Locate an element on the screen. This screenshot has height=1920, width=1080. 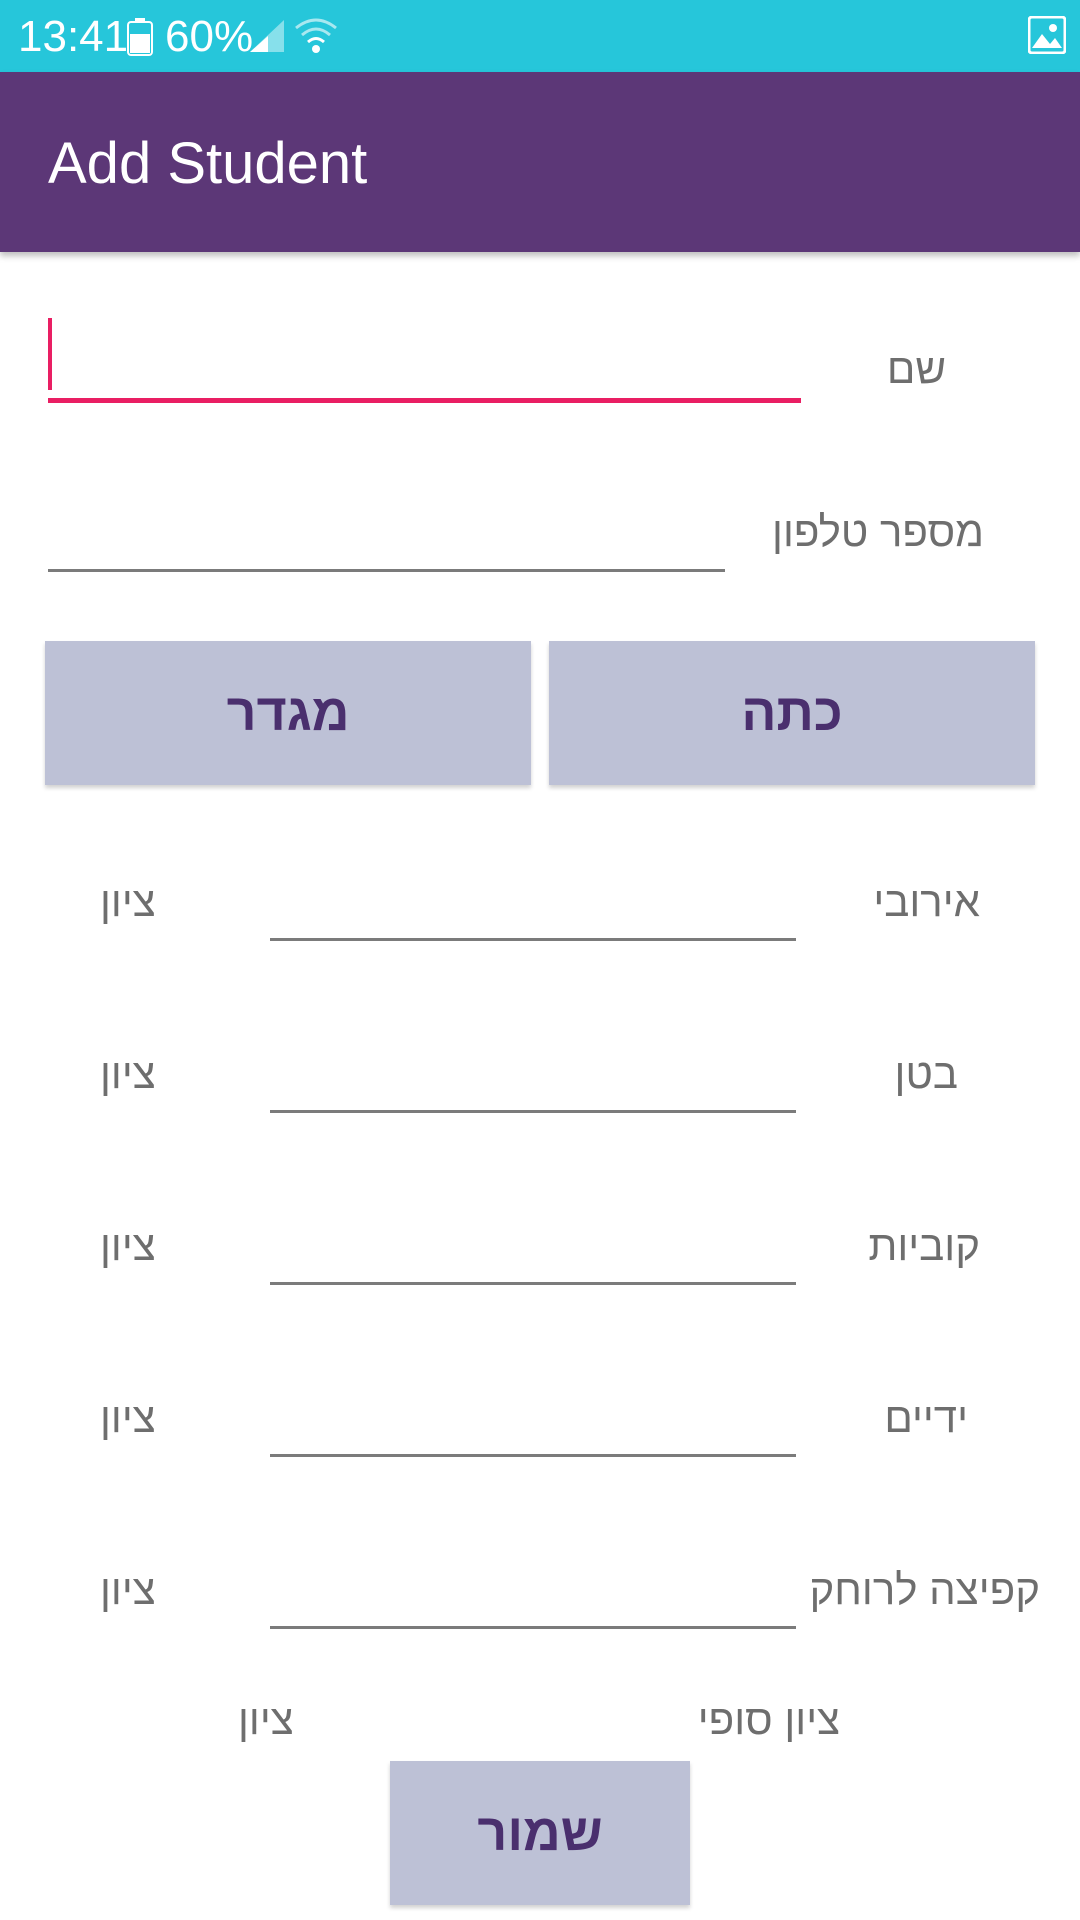
save-button: שמור is located at coordinates (540, 1833).